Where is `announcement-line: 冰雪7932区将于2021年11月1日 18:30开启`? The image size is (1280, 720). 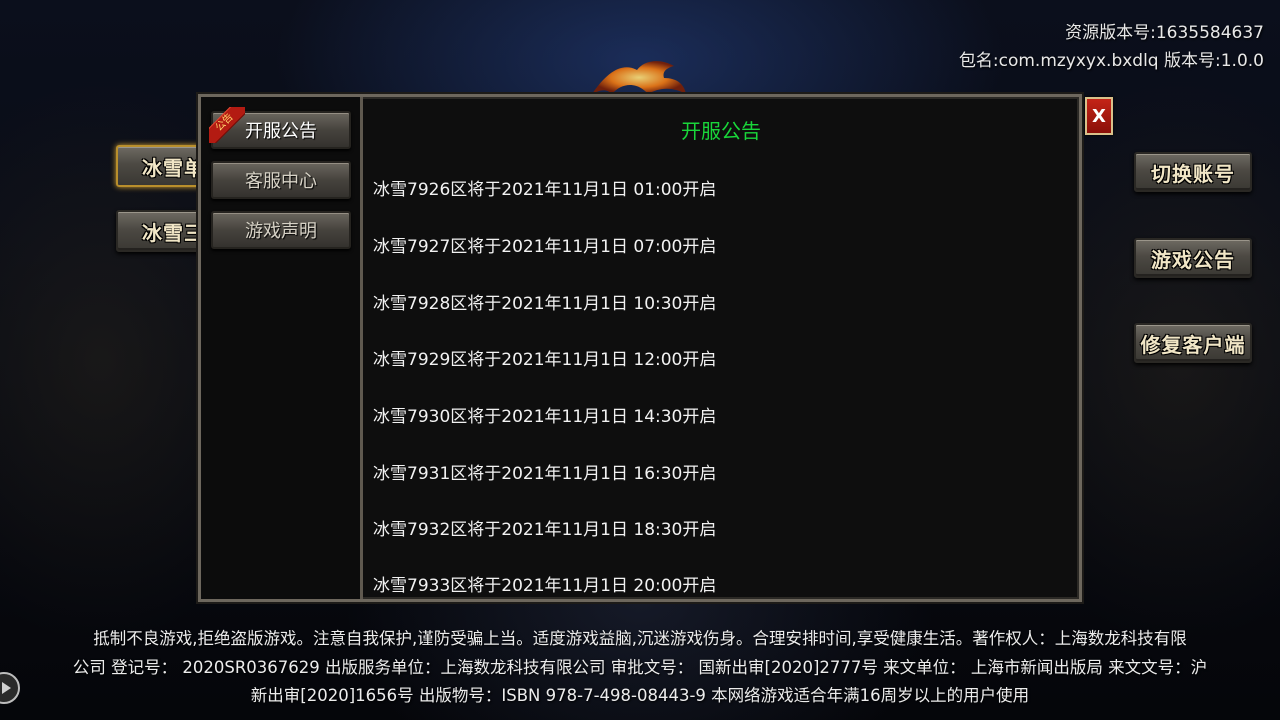
announcement-line: 冰雪7932区将于2021年11月1日 18:30开启 is located at coordinates (545, 530).